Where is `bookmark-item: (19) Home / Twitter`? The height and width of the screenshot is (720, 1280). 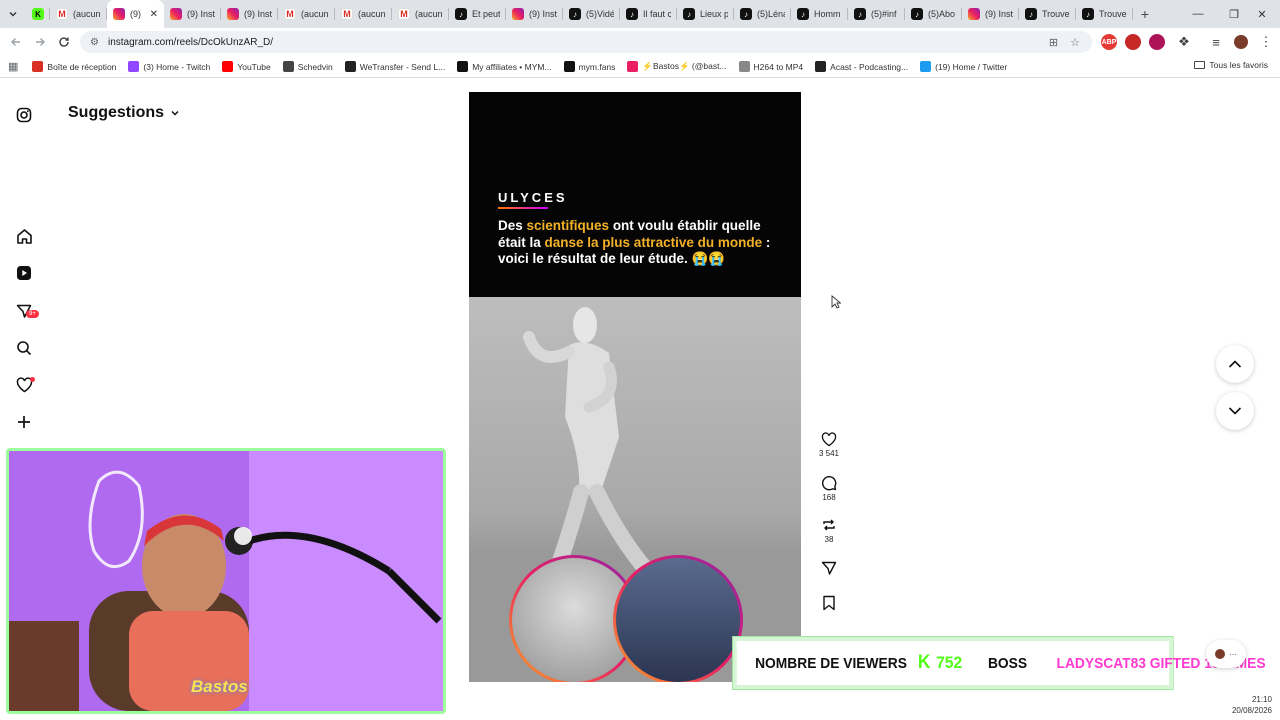 bookmark-item: (19) Home / Twitter is located at coordinates (963, 66).